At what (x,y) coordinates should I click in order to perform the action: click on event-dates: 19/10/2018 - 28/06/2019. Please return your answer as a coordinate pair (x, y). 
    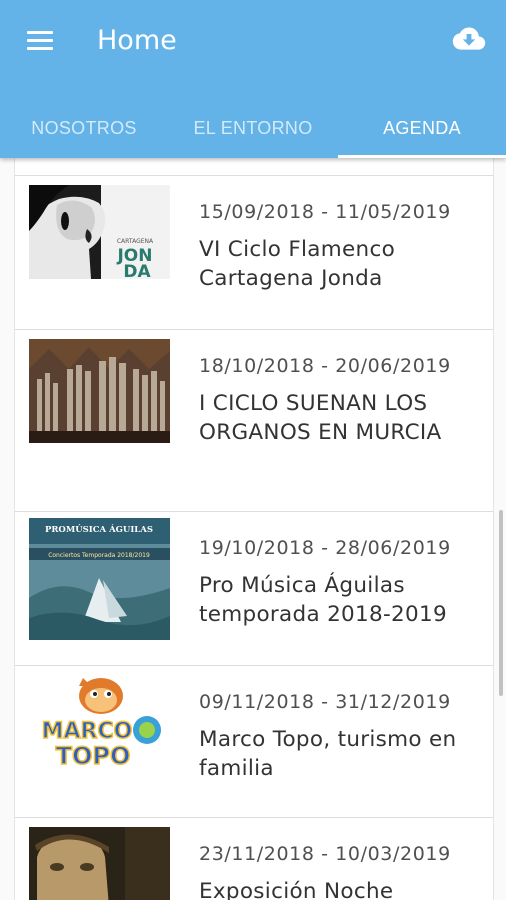
    Looking at the image, I should click on (325, 548).